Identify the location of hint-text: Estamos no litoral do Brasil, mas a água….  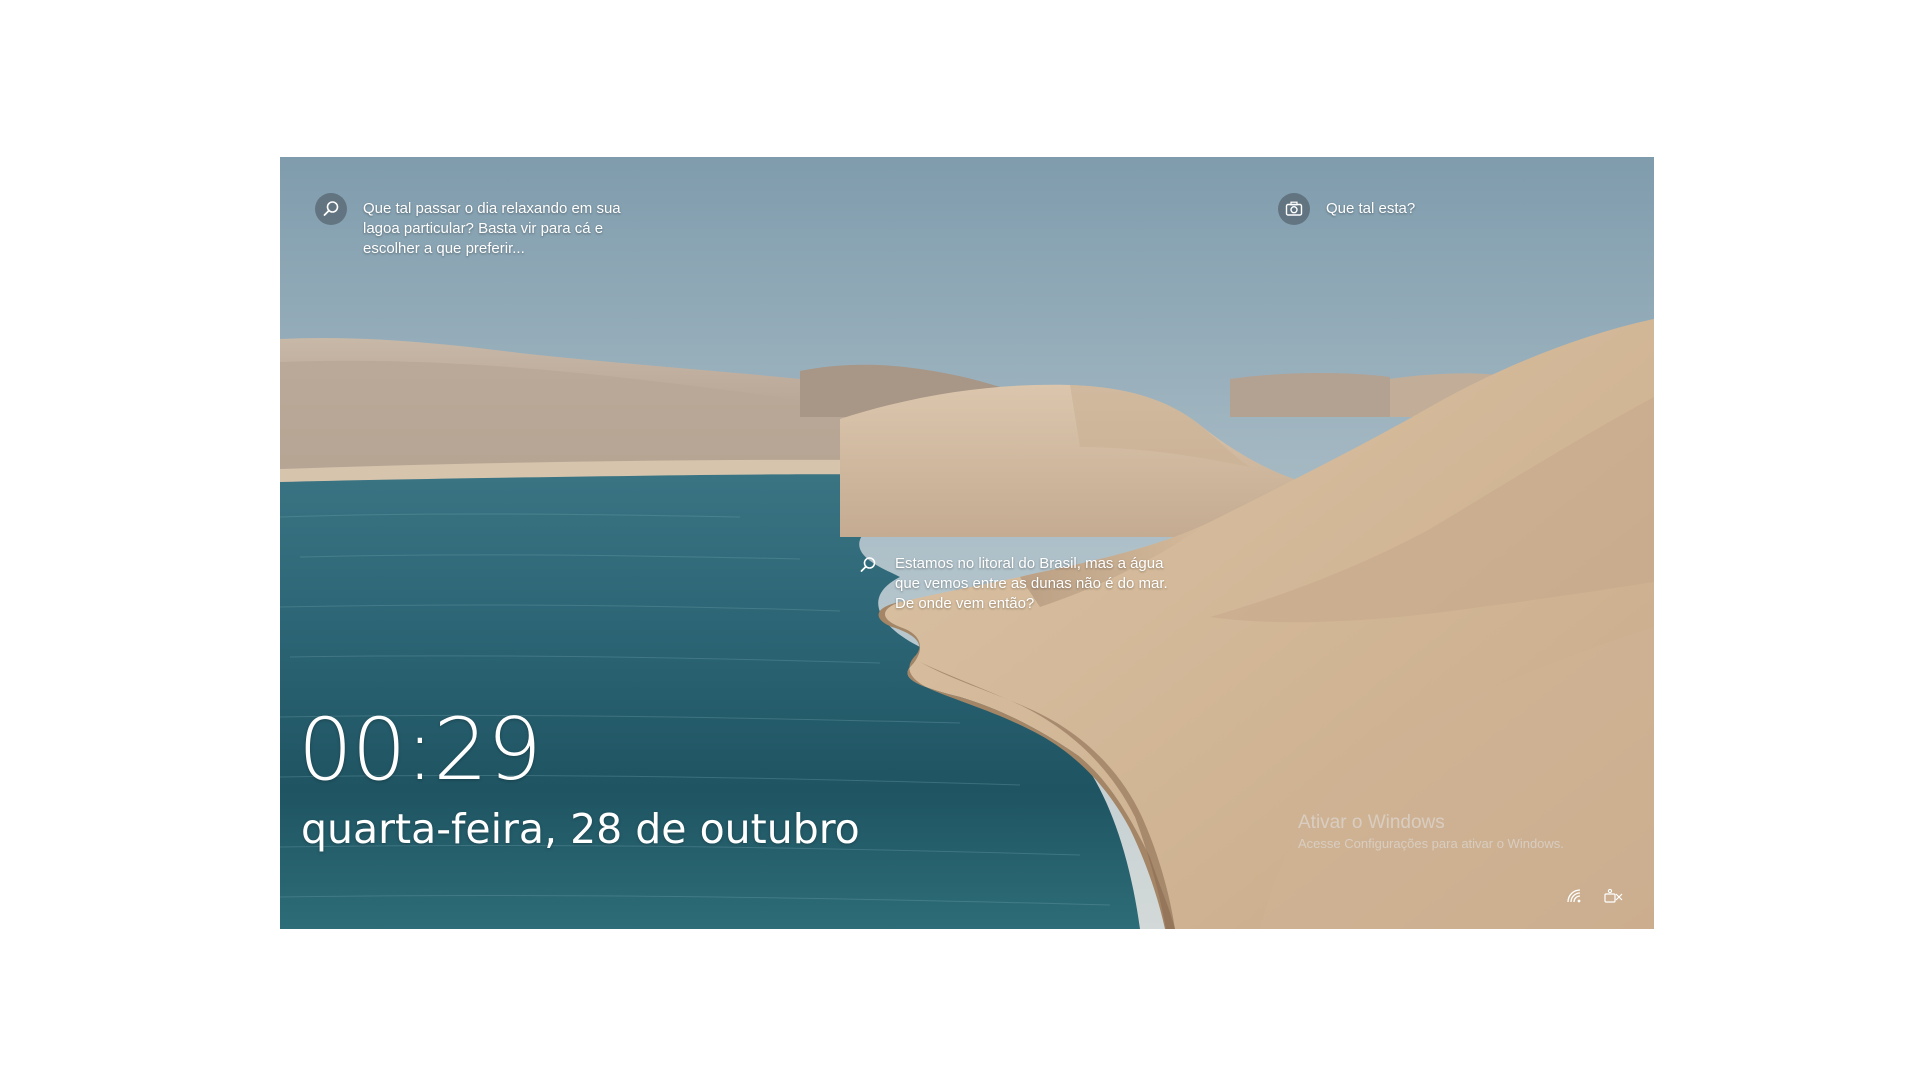
(1037, 584).